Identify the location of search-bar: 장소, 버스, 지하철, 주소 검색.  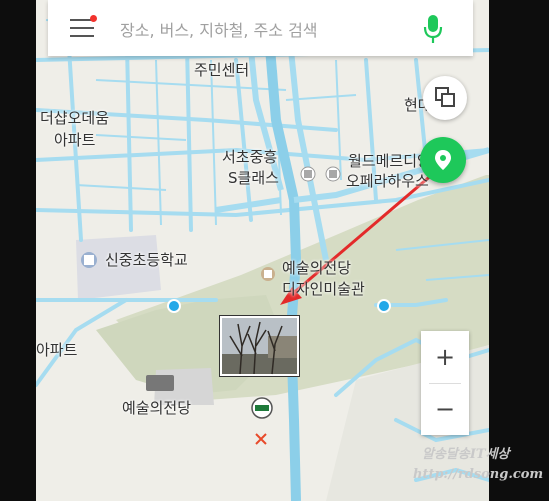
(260, 28).